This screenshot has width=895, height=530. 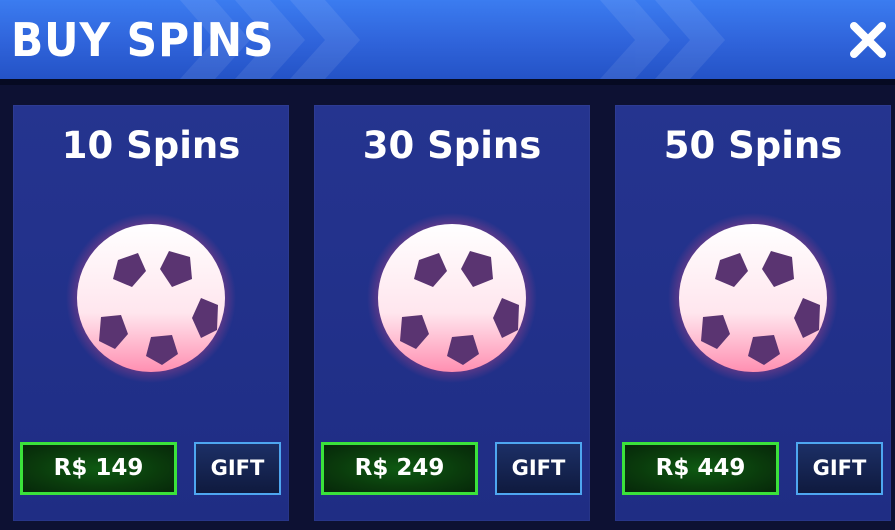 What do you see at coordinates (399, 468) in the screenshot?
I see `price-button: R$ 249` at bounding box center [399, 468].